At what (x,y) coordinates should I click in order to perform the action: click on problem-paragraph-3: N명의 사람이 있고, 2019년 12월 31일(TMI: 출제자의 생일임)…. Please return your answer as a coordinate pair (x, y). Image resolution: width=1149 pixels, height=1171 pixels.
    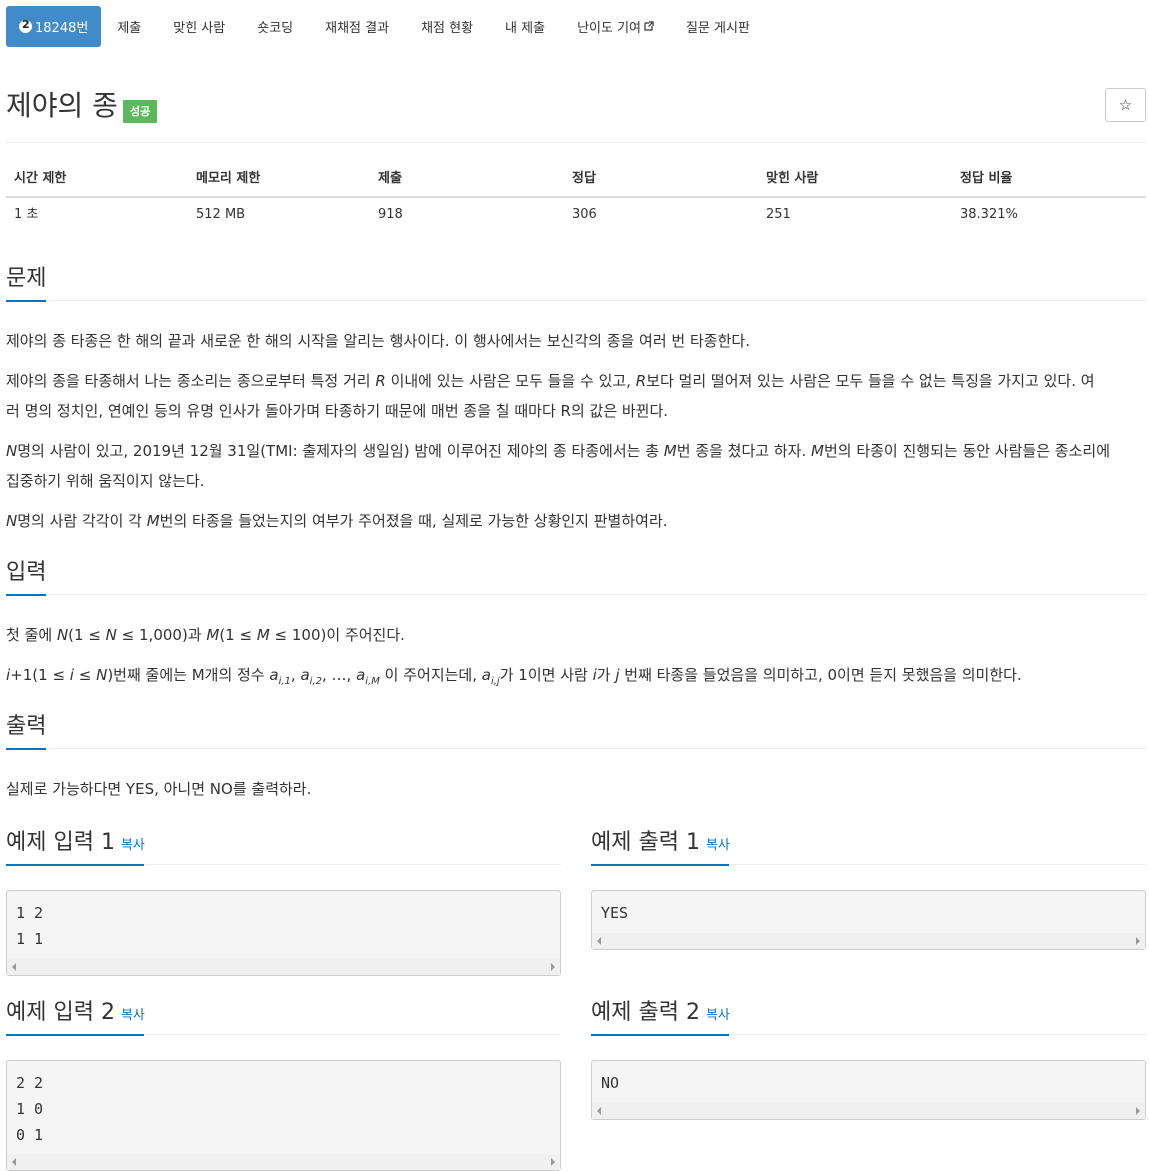
    Looking at the image, I should click on (558, 466).